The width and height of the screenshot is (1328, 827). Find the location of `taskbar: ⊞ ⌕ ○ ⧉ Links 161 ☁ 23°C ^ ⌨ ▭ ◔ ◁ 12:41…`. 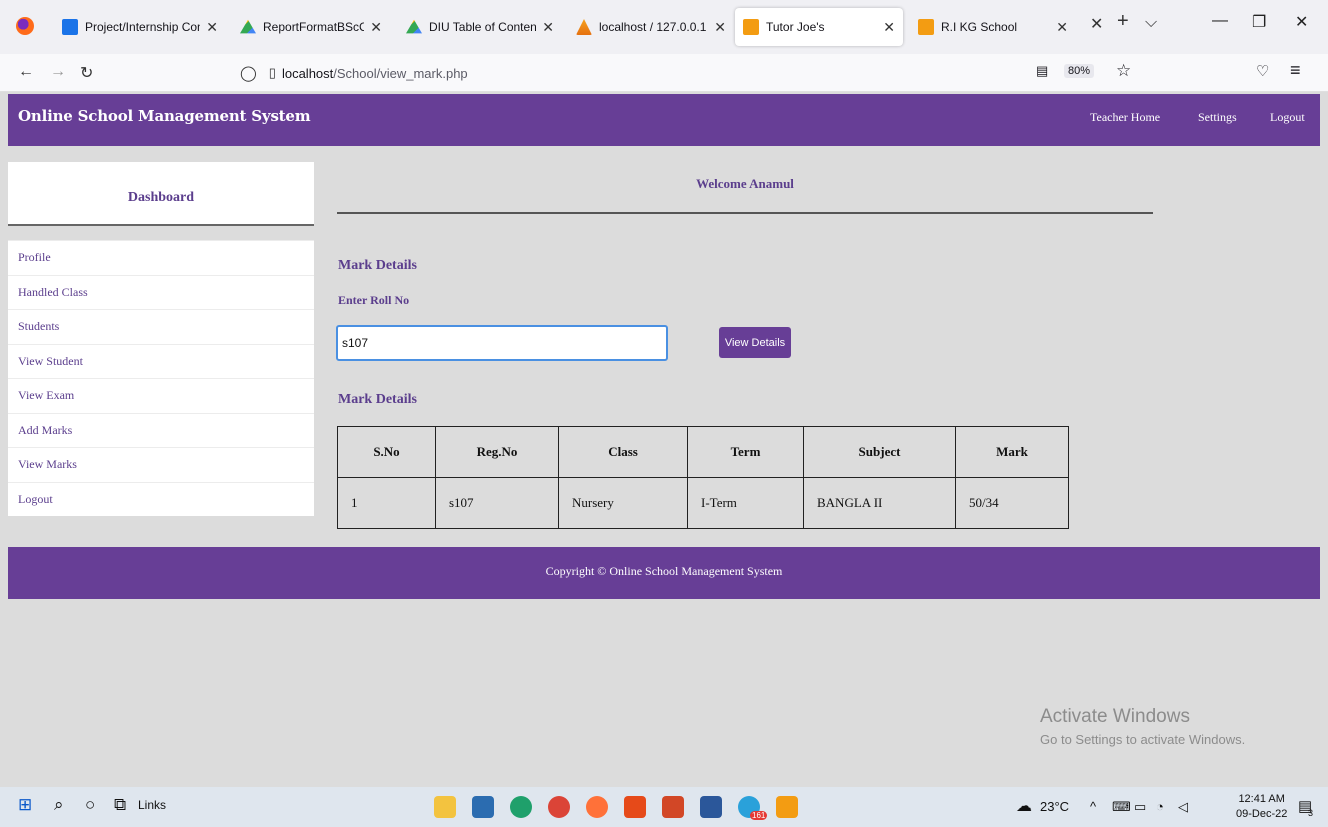

taskbar: ⊞ ⌕ ○ ⧉ Links 161 ☁ 23°C ^ ⌨ ▭ ◔ ◁ 12:41… is located at coordinates (664, 807).